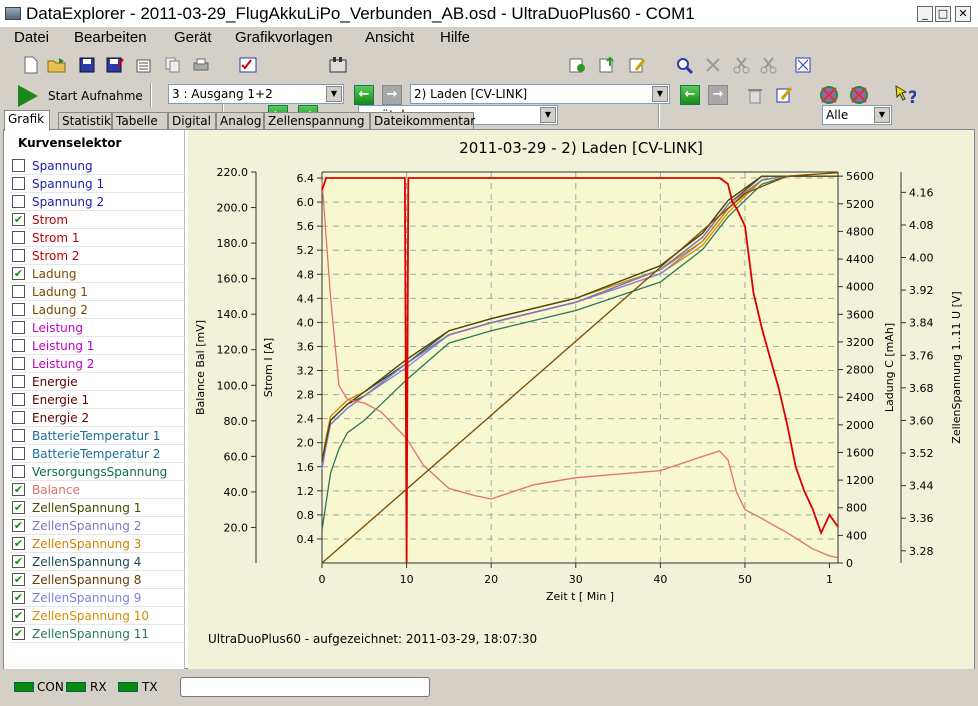  I want to click on curve-item: ✔ ZellenSpannung 4, so click(98, 562).